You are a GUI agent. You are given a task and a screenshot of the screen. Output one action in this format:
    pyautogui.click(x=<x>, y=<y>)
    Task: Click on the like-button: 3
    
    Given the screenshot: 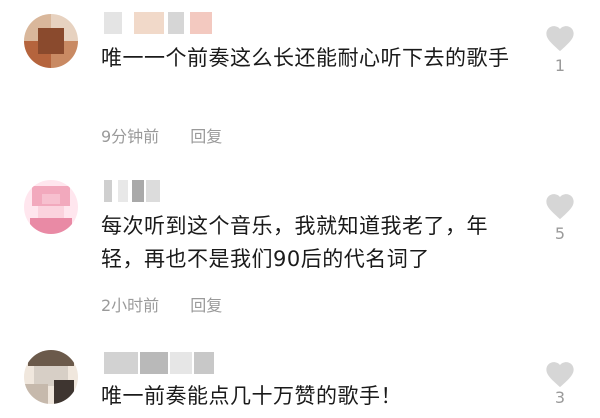 What is the action you would take?
    pyautogui.click(x=560, y=382)
    